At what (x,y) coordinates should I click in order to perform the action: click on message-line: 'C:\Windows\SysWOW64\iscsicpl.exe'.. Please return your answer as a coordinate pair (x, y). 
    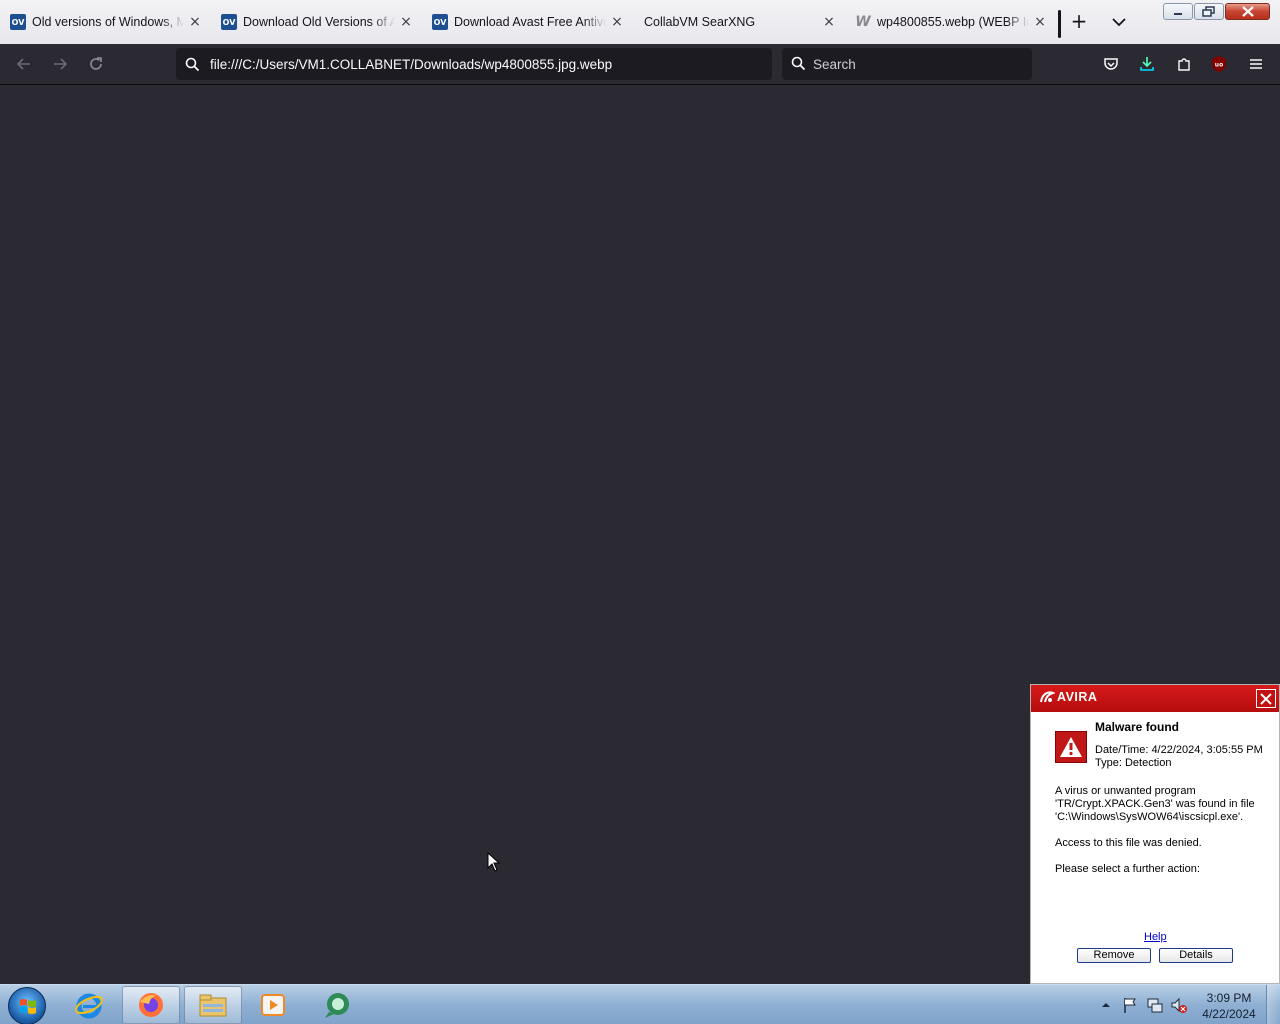
    Looking at the image, I should click on (1149, 817).